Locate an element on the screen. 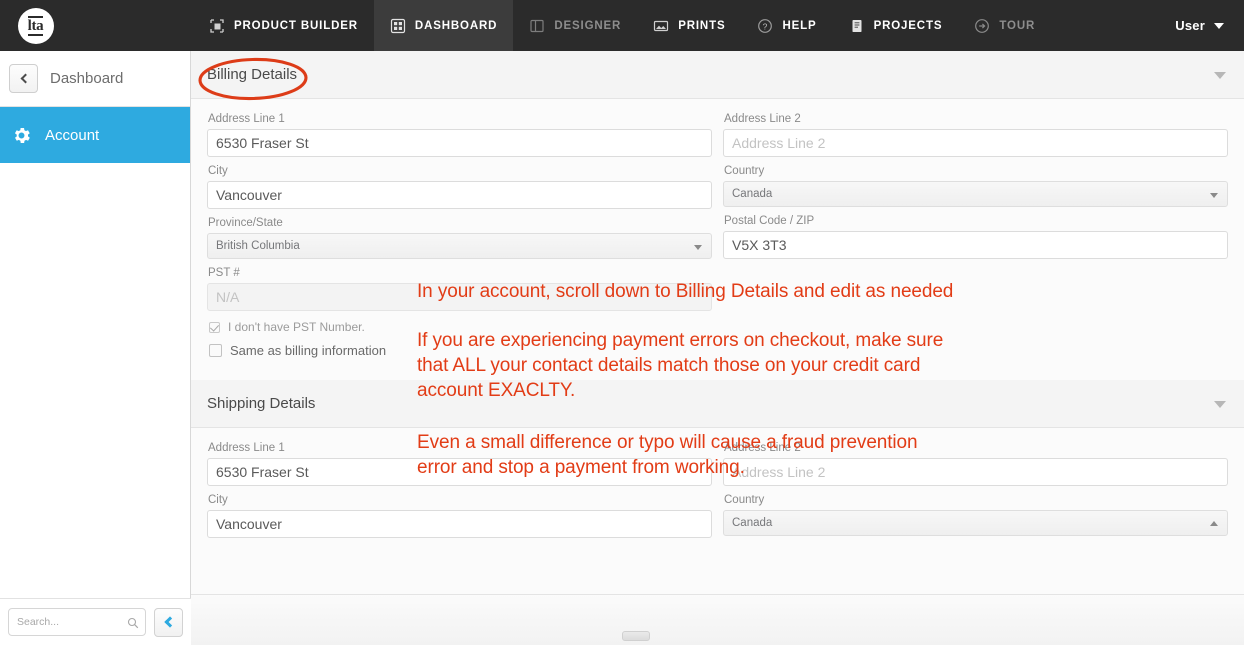  nav-label-projects: PROJECTS is located at coordinates (908, 25).